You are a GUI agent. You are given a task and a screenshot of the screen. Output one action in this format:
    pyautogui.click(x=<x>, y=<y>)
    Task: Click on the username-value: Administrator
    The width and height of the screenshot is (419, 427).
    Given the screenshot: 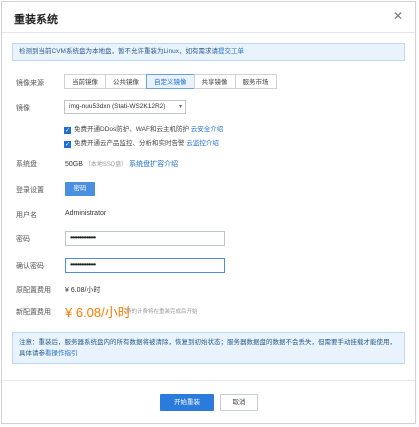 What is the action you would take?
    pyautogui.click(x=86, y=213)
    